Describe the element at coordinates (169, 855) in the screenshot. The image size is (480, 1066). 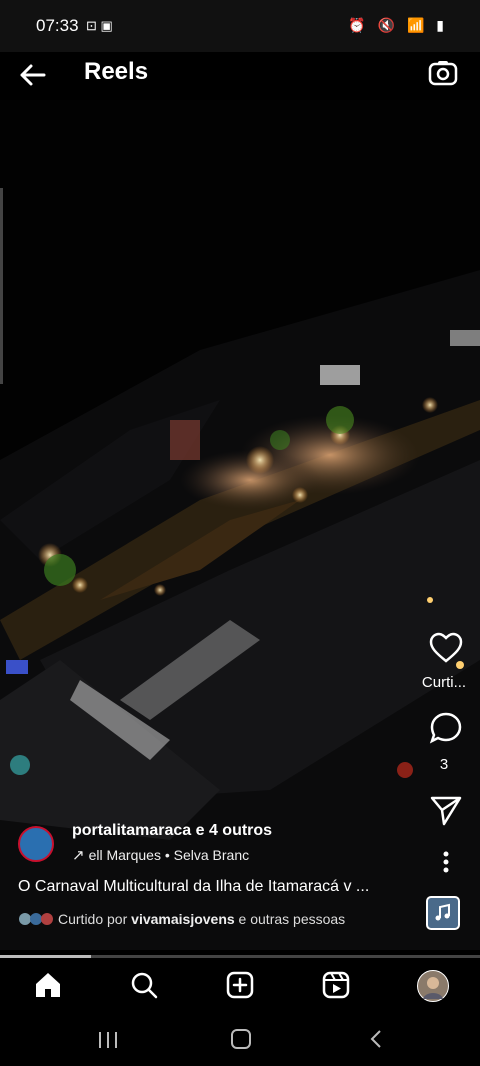
I see `audio-track-text: ell Marques • Selva Branc` at that location.